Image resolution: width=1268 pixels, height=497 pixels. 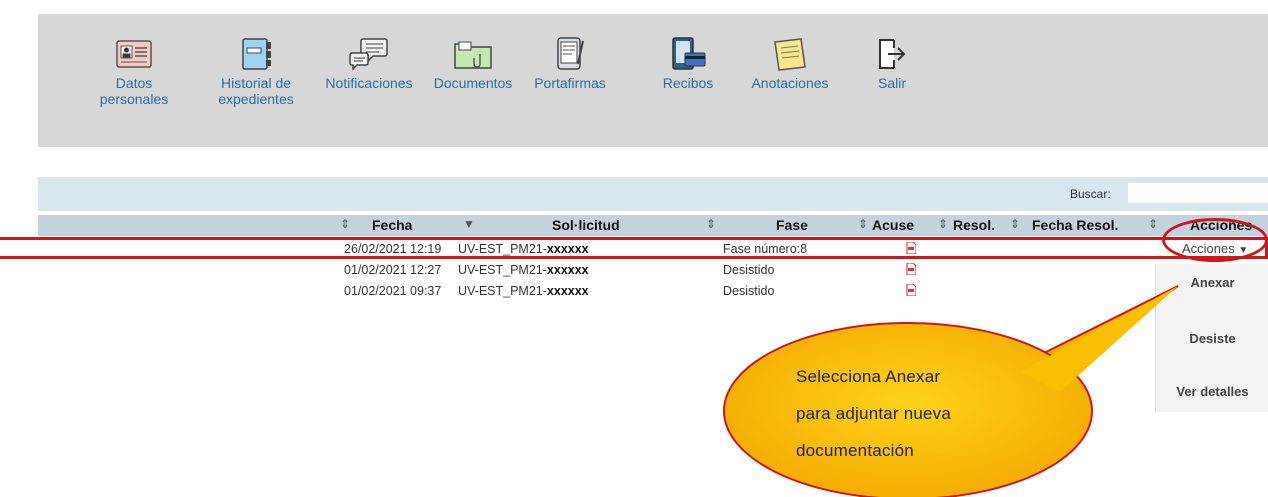 I want to click on acciones-dropdown-button: Acciones ▼, so click(x=1215, y=248).